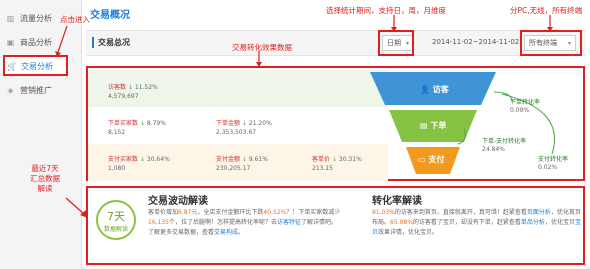 The image size is (590, 269). I want to click on visitor-feature-link: 访客特征, so click(289, 222).